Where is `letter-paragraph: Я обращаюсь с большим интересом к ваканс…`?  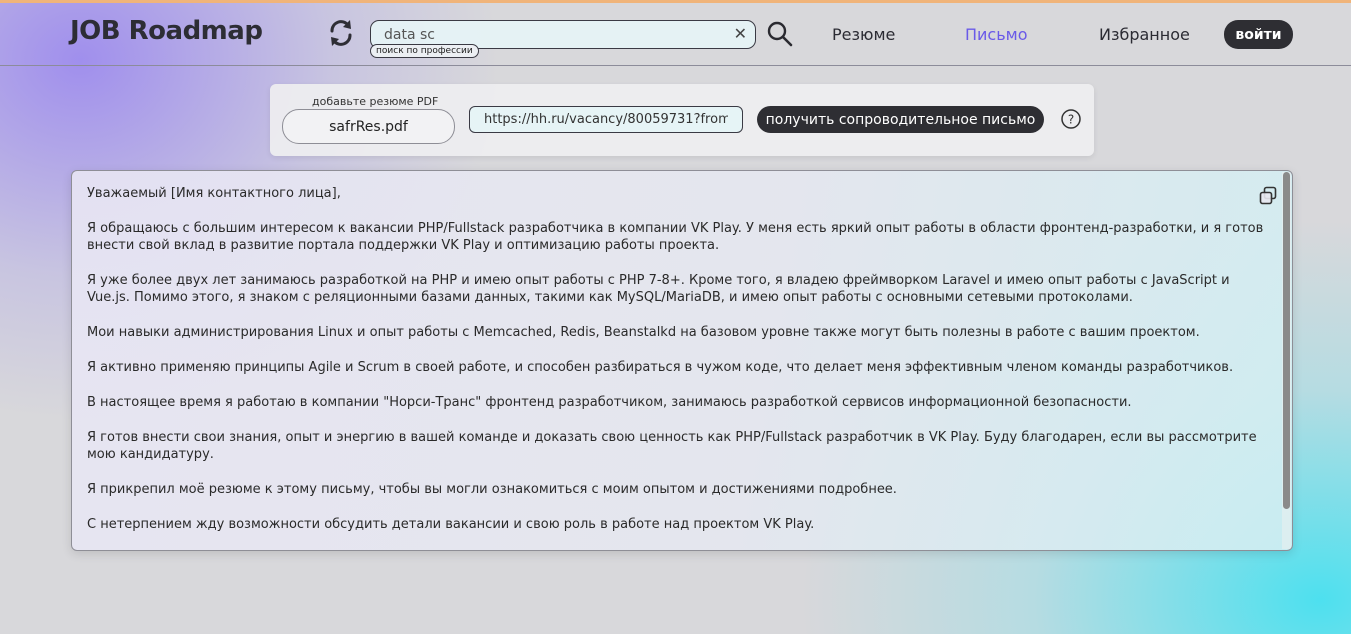 letter-paragraph: Я обращаюсь с большим интересом к ваканс… is located at coordinates (675, 237).